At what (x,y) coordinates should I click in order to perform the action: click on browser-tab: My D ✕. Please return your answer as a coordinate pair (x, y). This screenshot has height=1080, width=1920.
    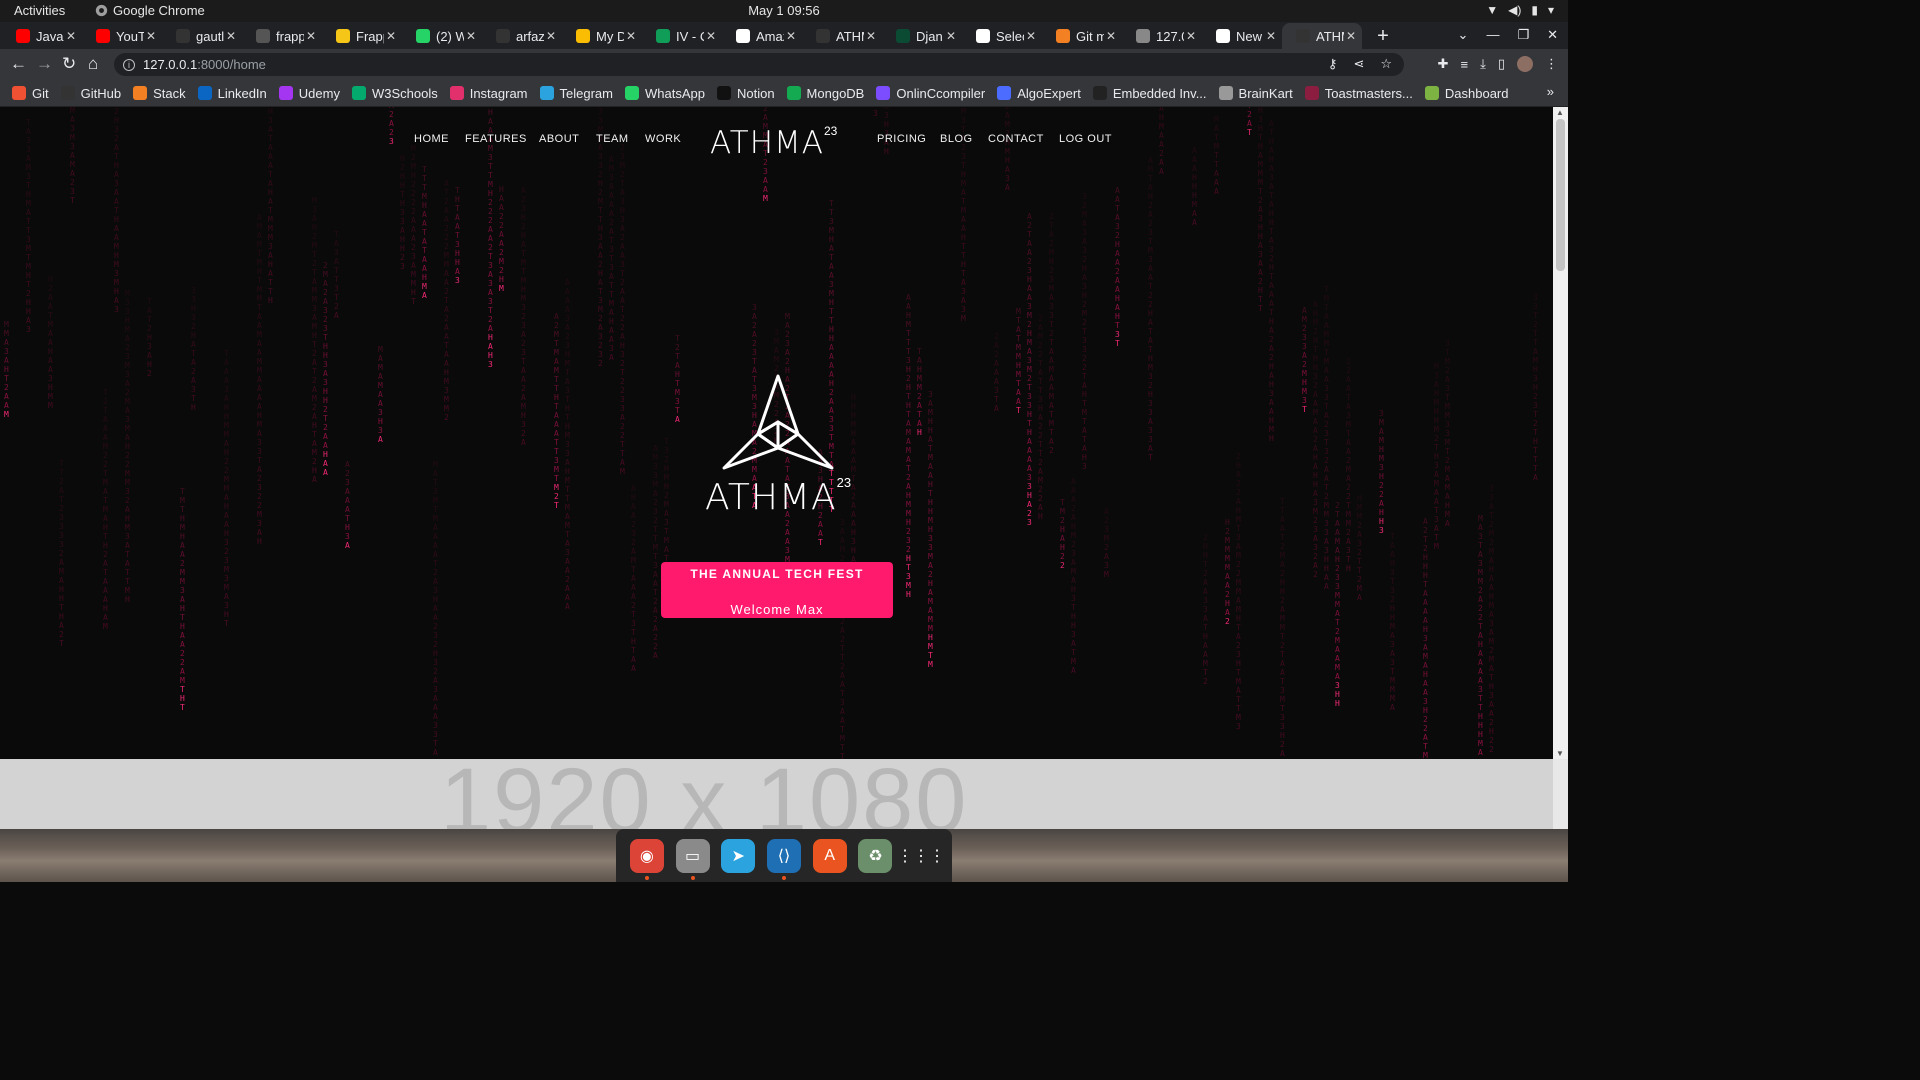
    Looking at the image, I should click on (602, 36).